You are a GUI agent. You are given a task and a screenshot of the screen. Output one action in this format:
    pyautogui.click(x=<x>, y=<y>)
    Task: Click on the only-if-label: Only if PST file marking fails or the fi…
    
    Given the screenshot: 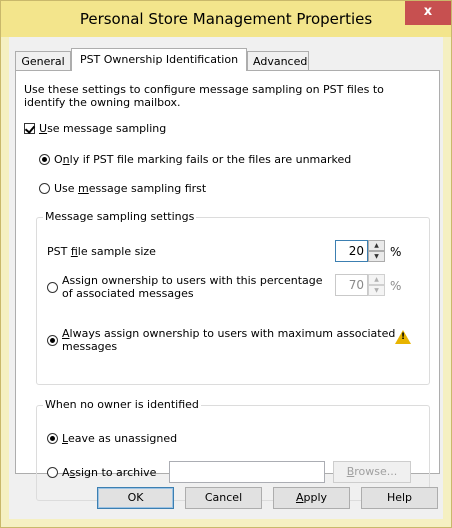 What is the action you would take?
    pyautogui.click(x=202, y=159)
    